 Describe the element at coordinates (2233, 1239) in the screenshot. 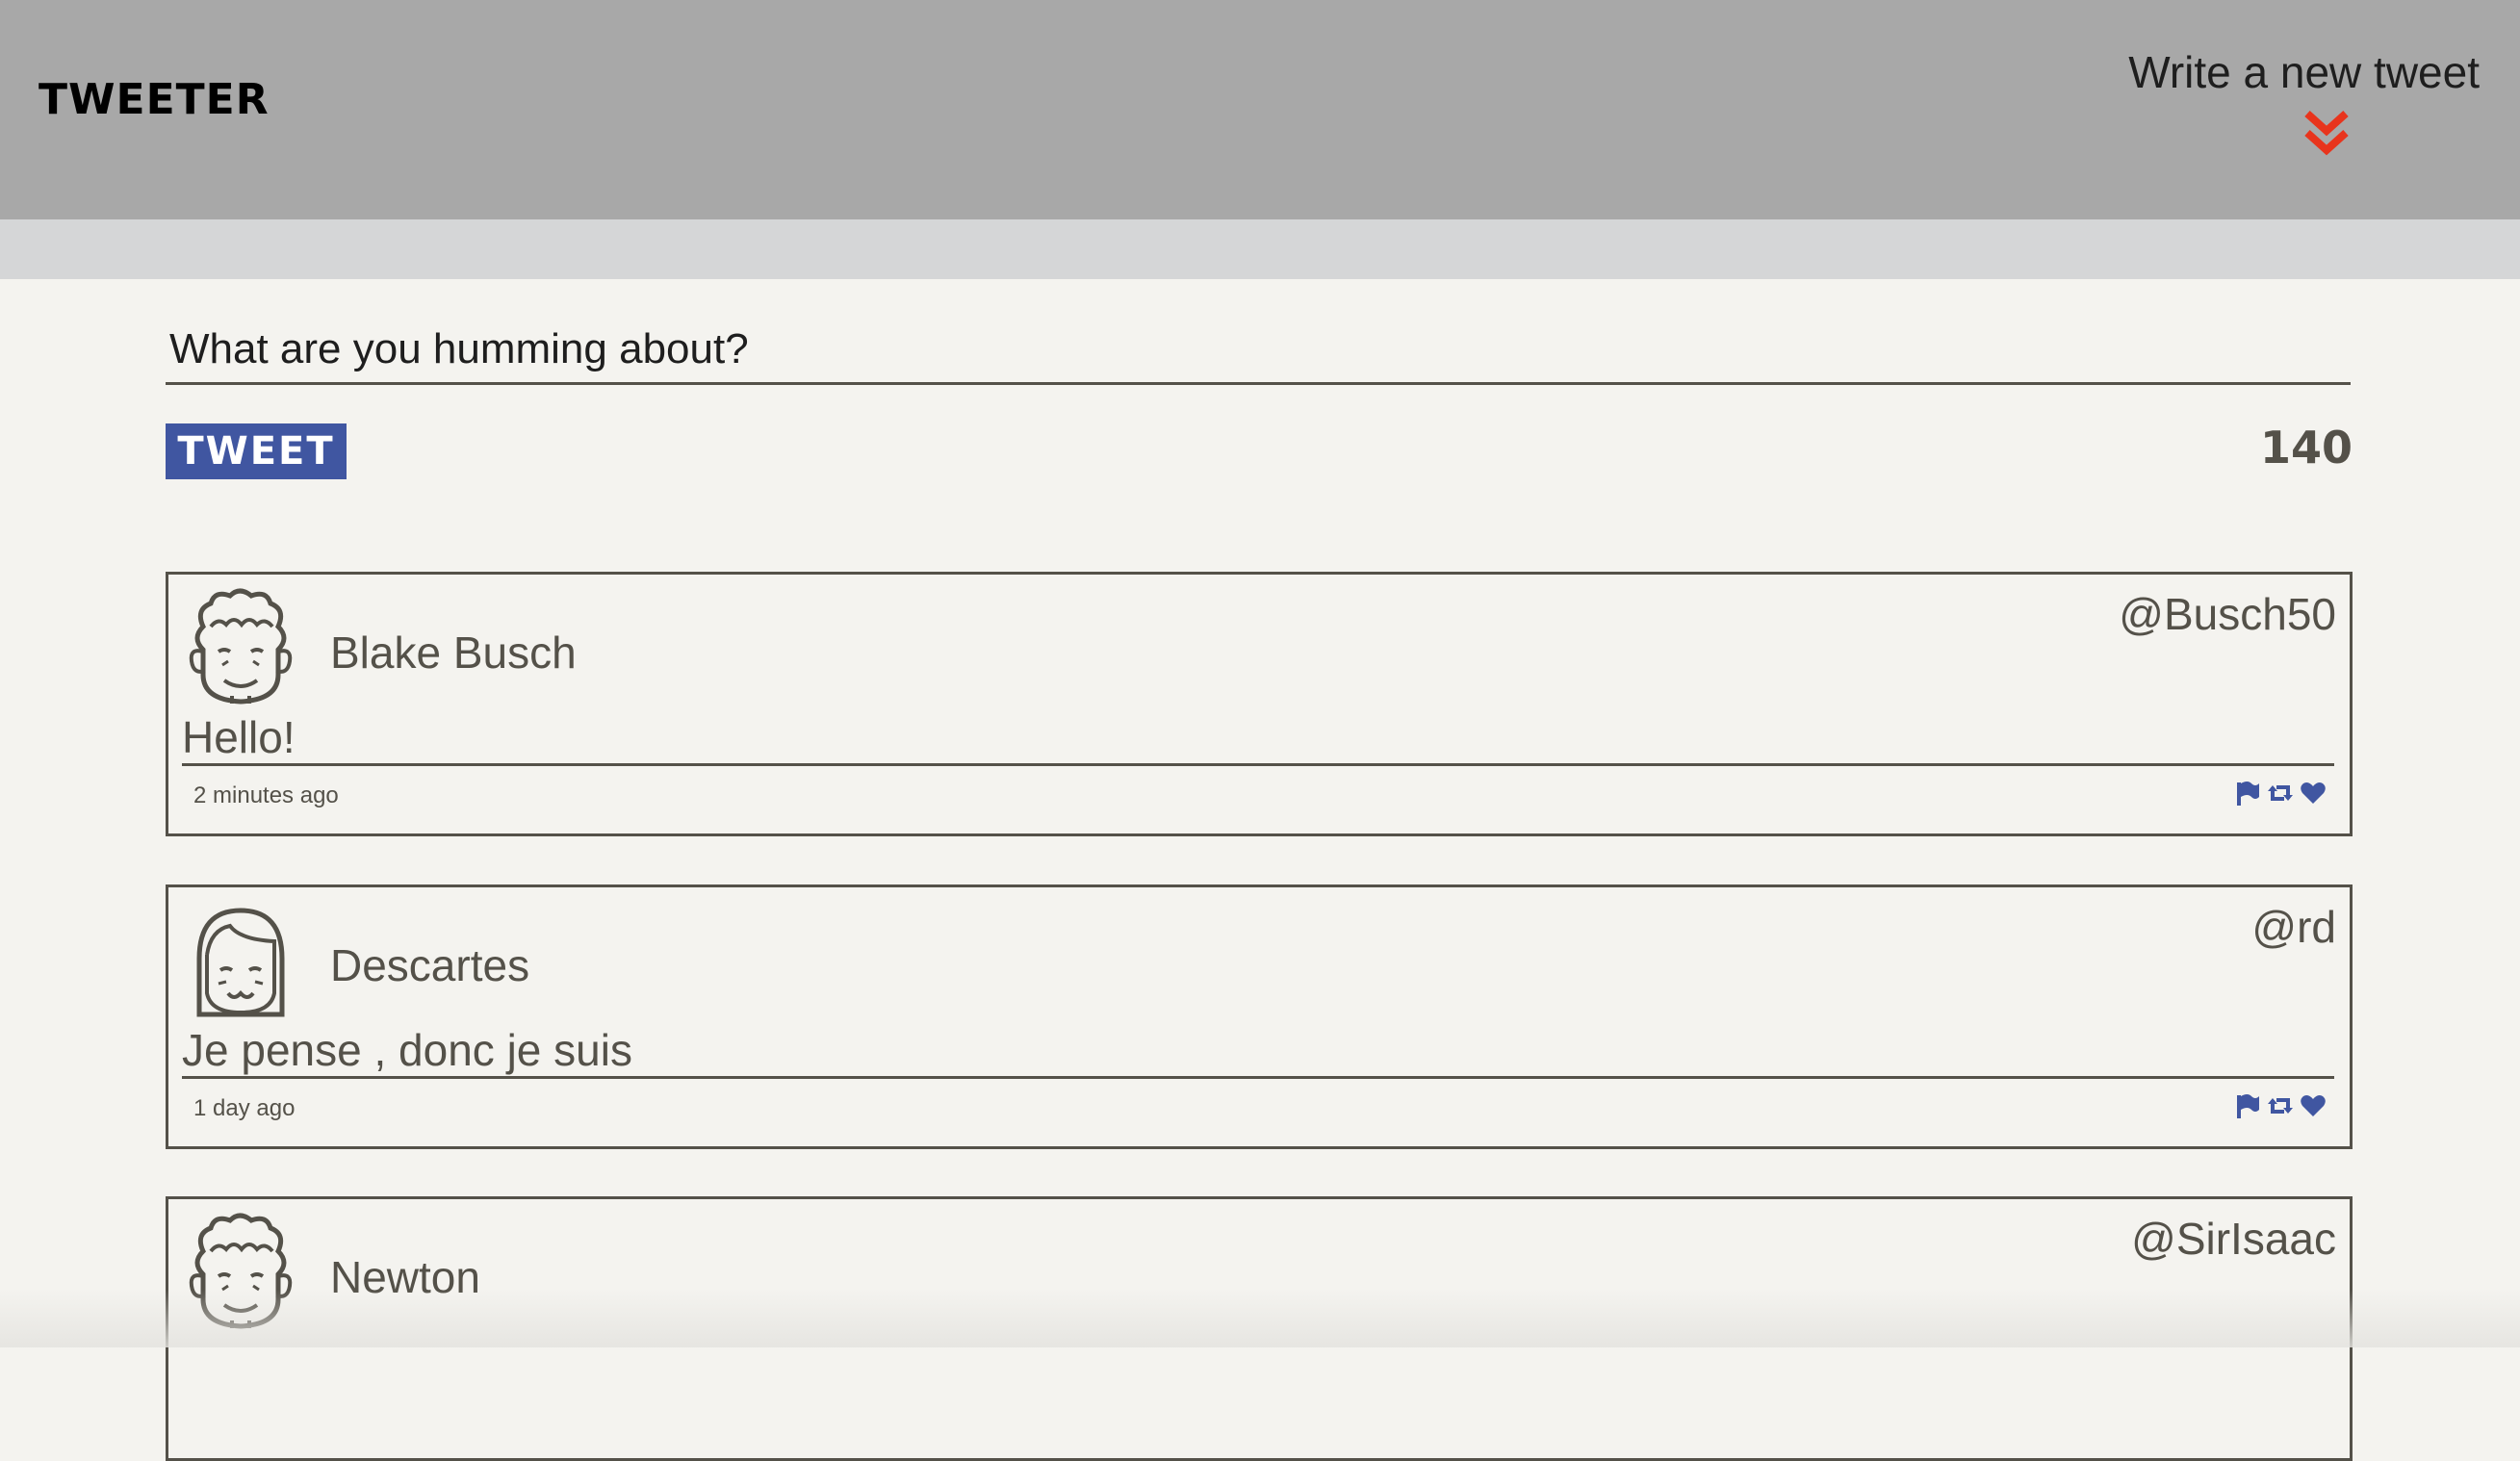

I see `tweet-author-handle: @SirIsaac` at that location.